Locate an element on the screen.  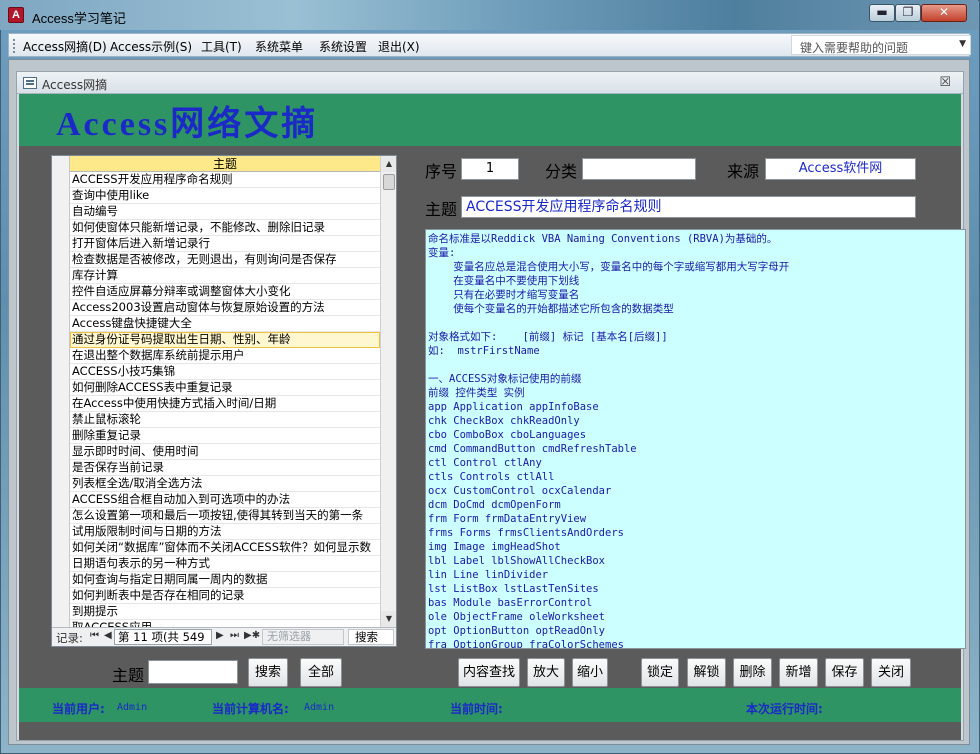
menu-access-digest: Access网摘(D) is located at coordinates (65, 46).